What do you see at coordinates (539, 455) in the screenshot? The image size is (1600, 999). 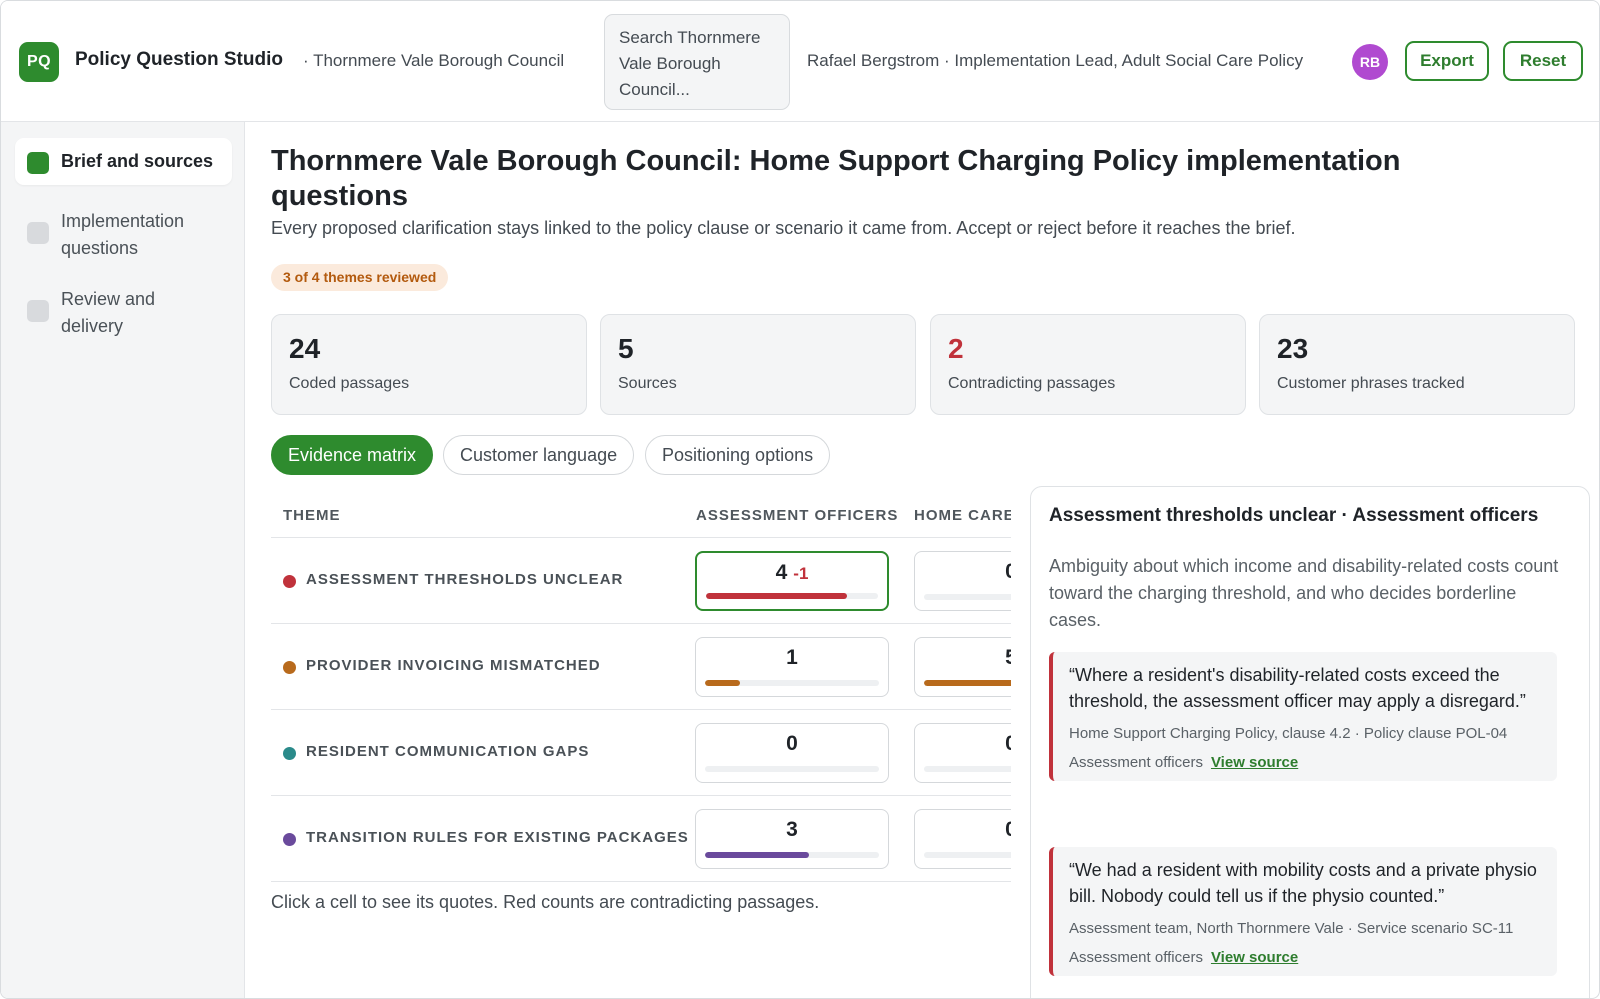 I see `tab-customer-language: Customer language` at bounding box center [539, 455].